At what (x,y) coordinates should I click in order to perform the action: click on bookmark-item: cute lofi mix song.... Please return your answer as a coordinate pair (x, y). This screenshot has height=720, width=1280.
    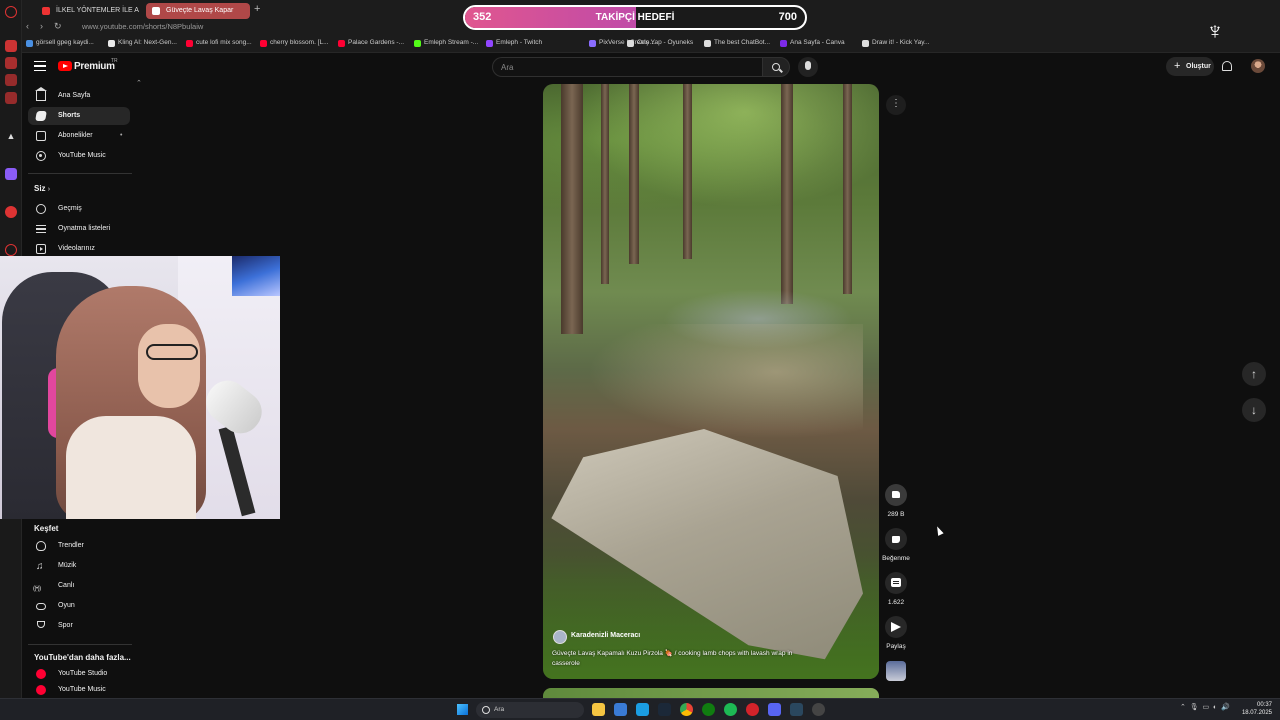
    Looking at the image, I should click on (219, 43).